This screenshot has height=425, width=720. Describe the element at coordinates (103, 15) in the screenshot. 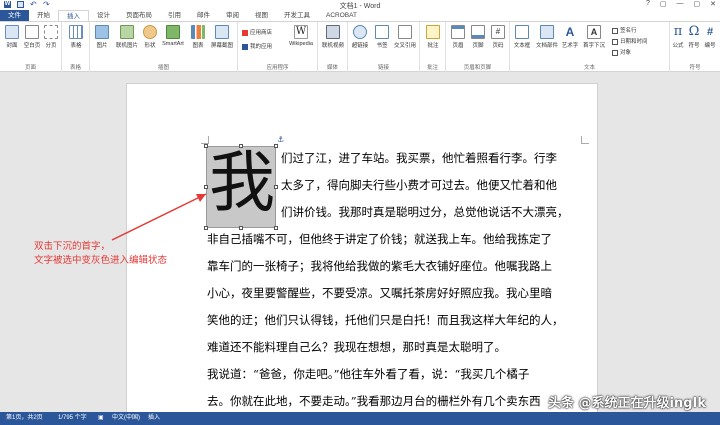

I see `tab-design: 设计` at that location.